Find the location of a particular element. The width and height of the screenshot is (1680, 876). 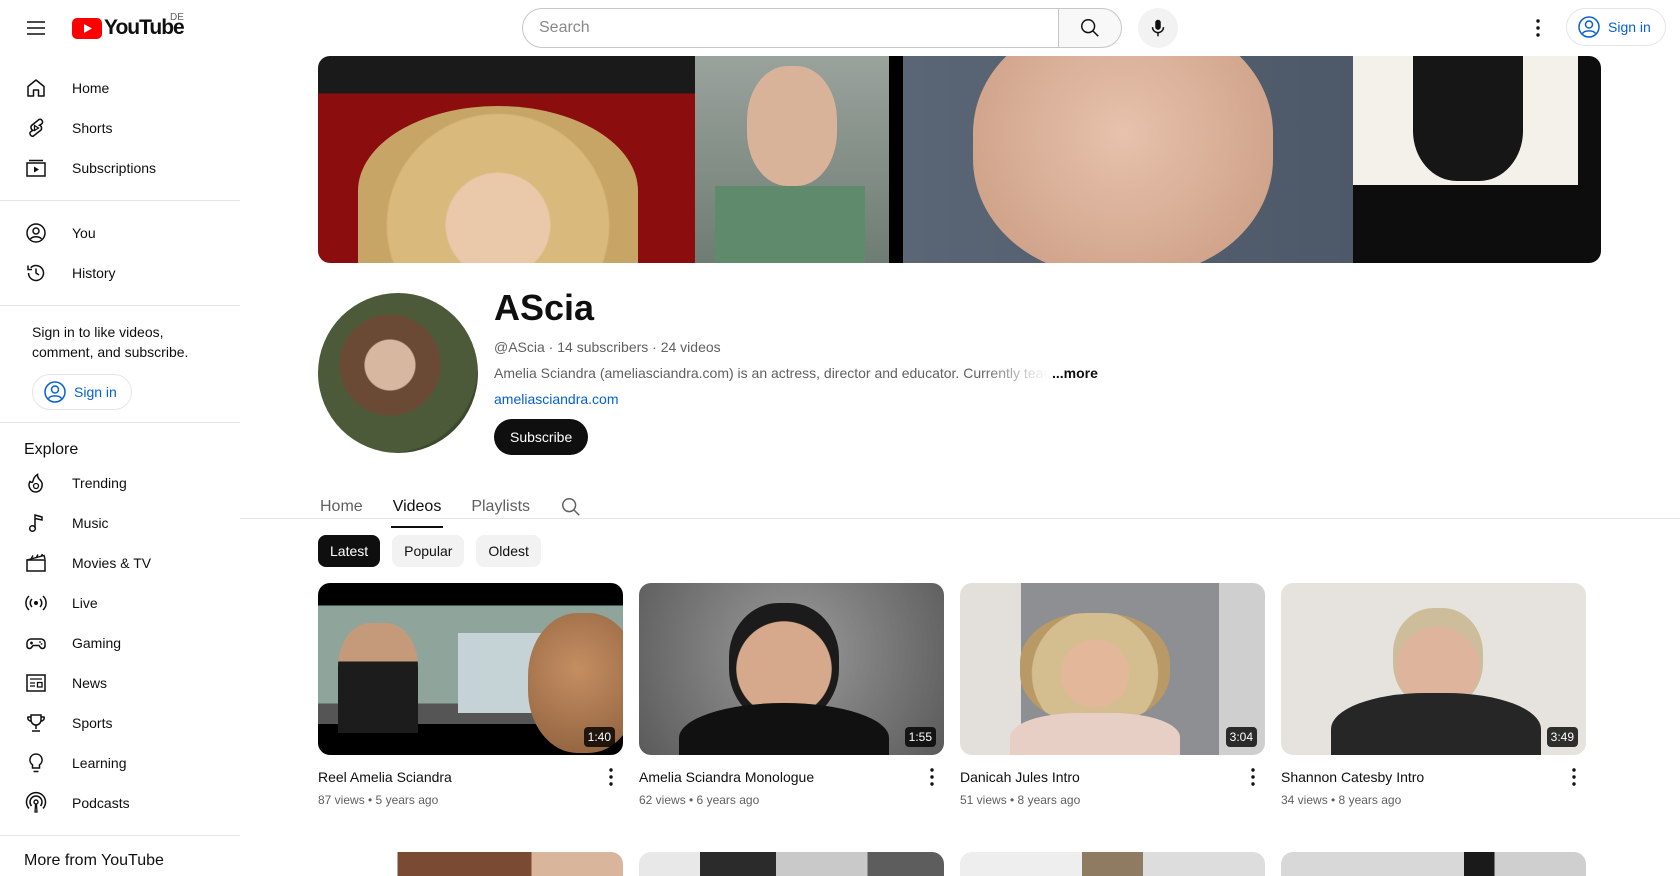

top-bar: YouTube DE Sign in is located at coordinates (840, 28).